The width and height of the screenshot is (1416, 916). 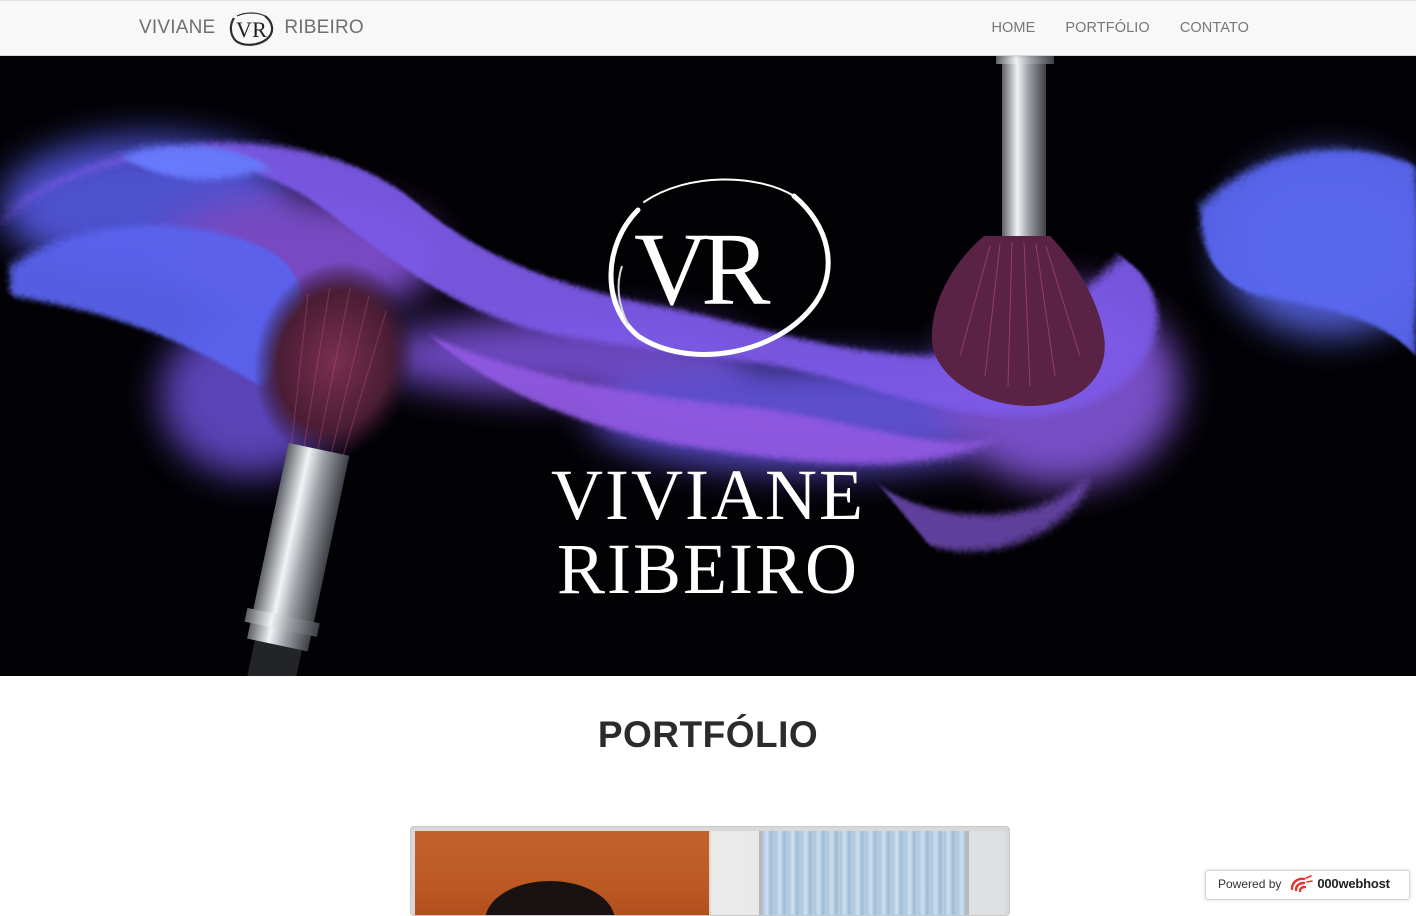 I want to click on right-brush, so click(x=1018, y=231).